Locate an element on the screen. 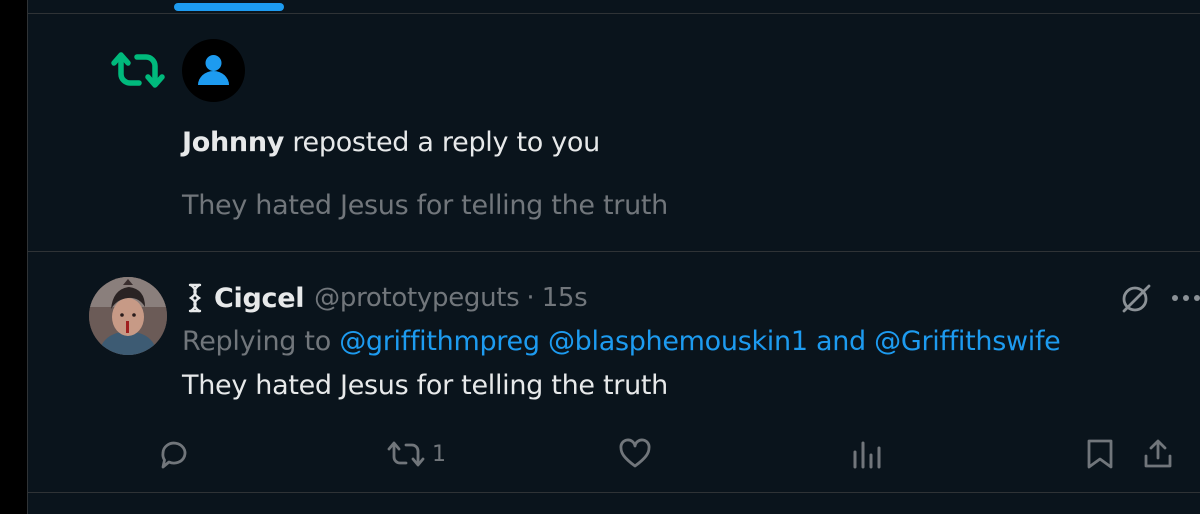  actor-name: Johnny is located at coordinates (233, 142).